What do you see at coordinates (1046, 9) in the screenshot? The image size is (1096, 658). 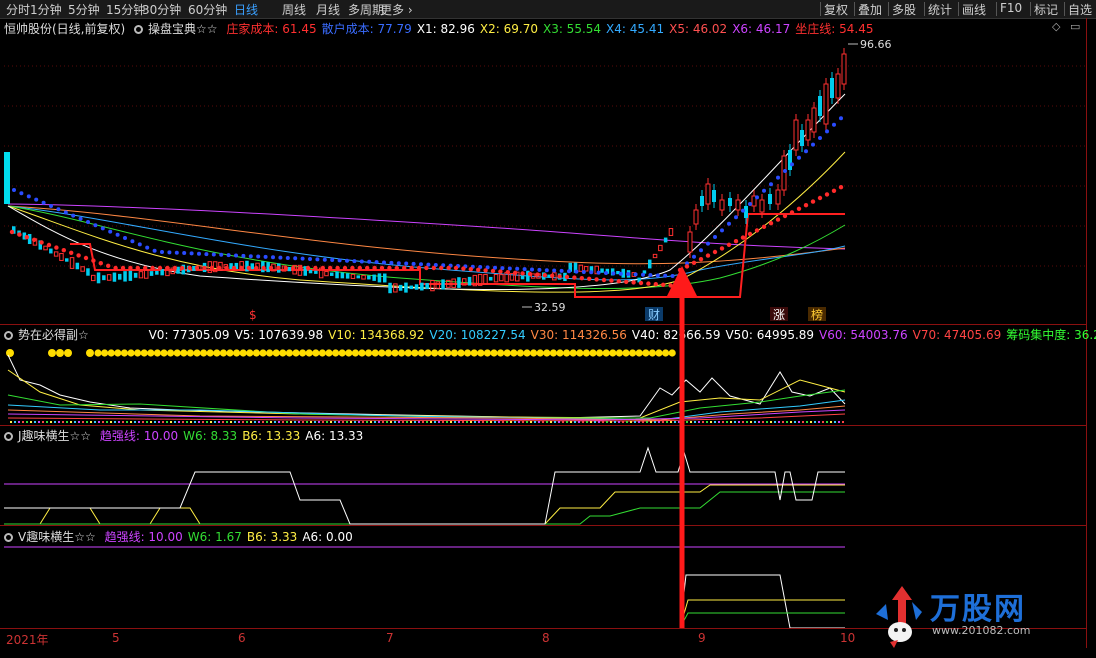 I see `toolbar-button-6: 标记` at bounding box center [1046, 9].